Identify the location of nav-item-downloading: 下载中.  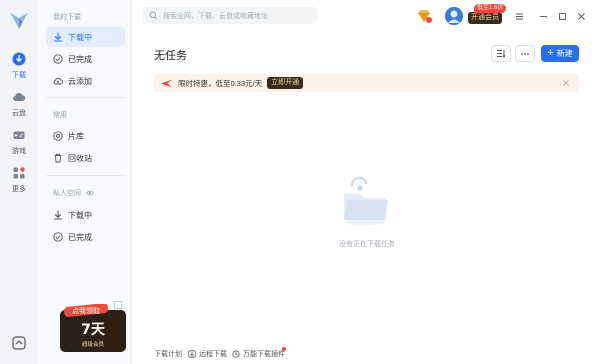
(85, 37).